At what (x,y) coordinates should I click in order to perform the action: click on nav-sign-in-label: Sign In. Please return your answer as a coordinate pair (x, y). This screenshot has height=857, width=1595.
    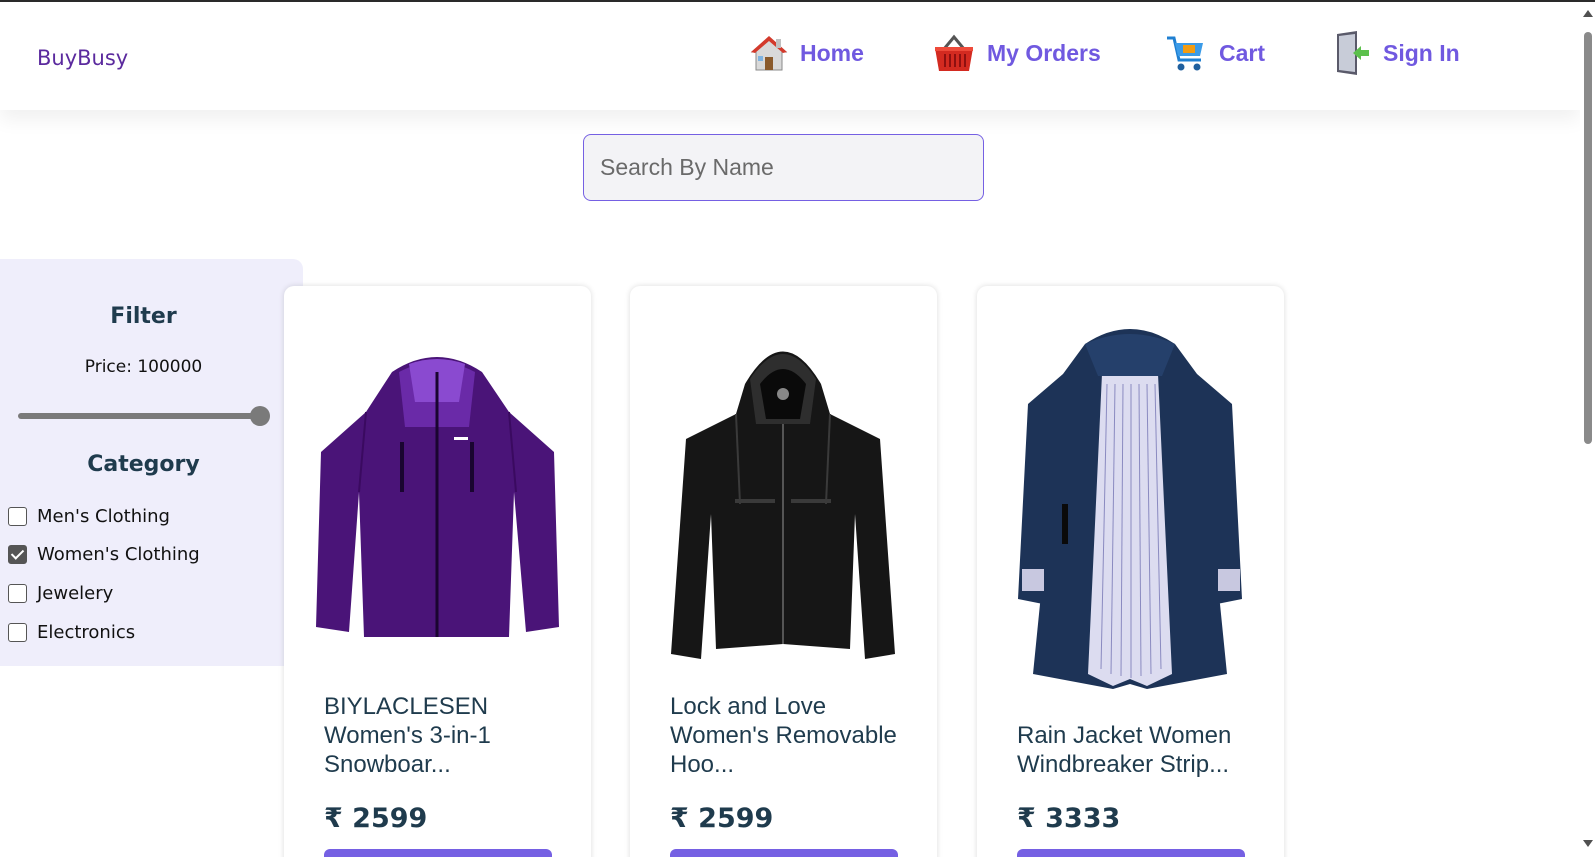
    Looking at the image, I should click on (1421, 52).